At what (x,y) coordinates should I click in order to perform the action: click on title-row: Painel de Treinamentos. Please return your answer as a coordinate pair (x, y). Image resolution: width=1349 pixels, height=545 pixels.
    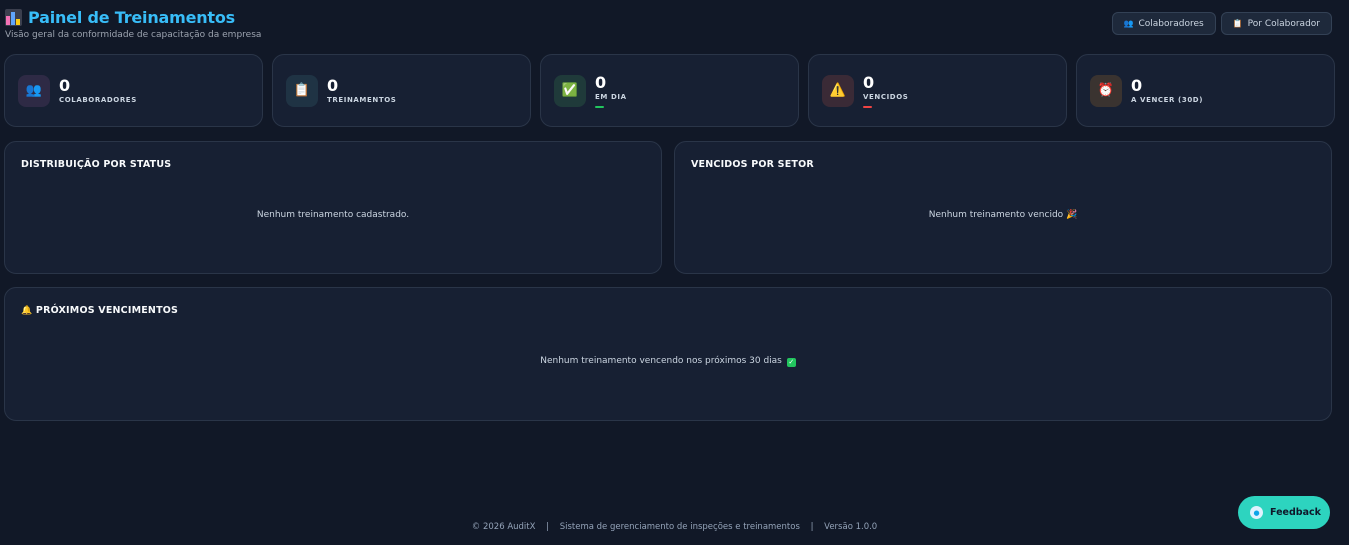
    Looking at the image, I should click on (133, 17).